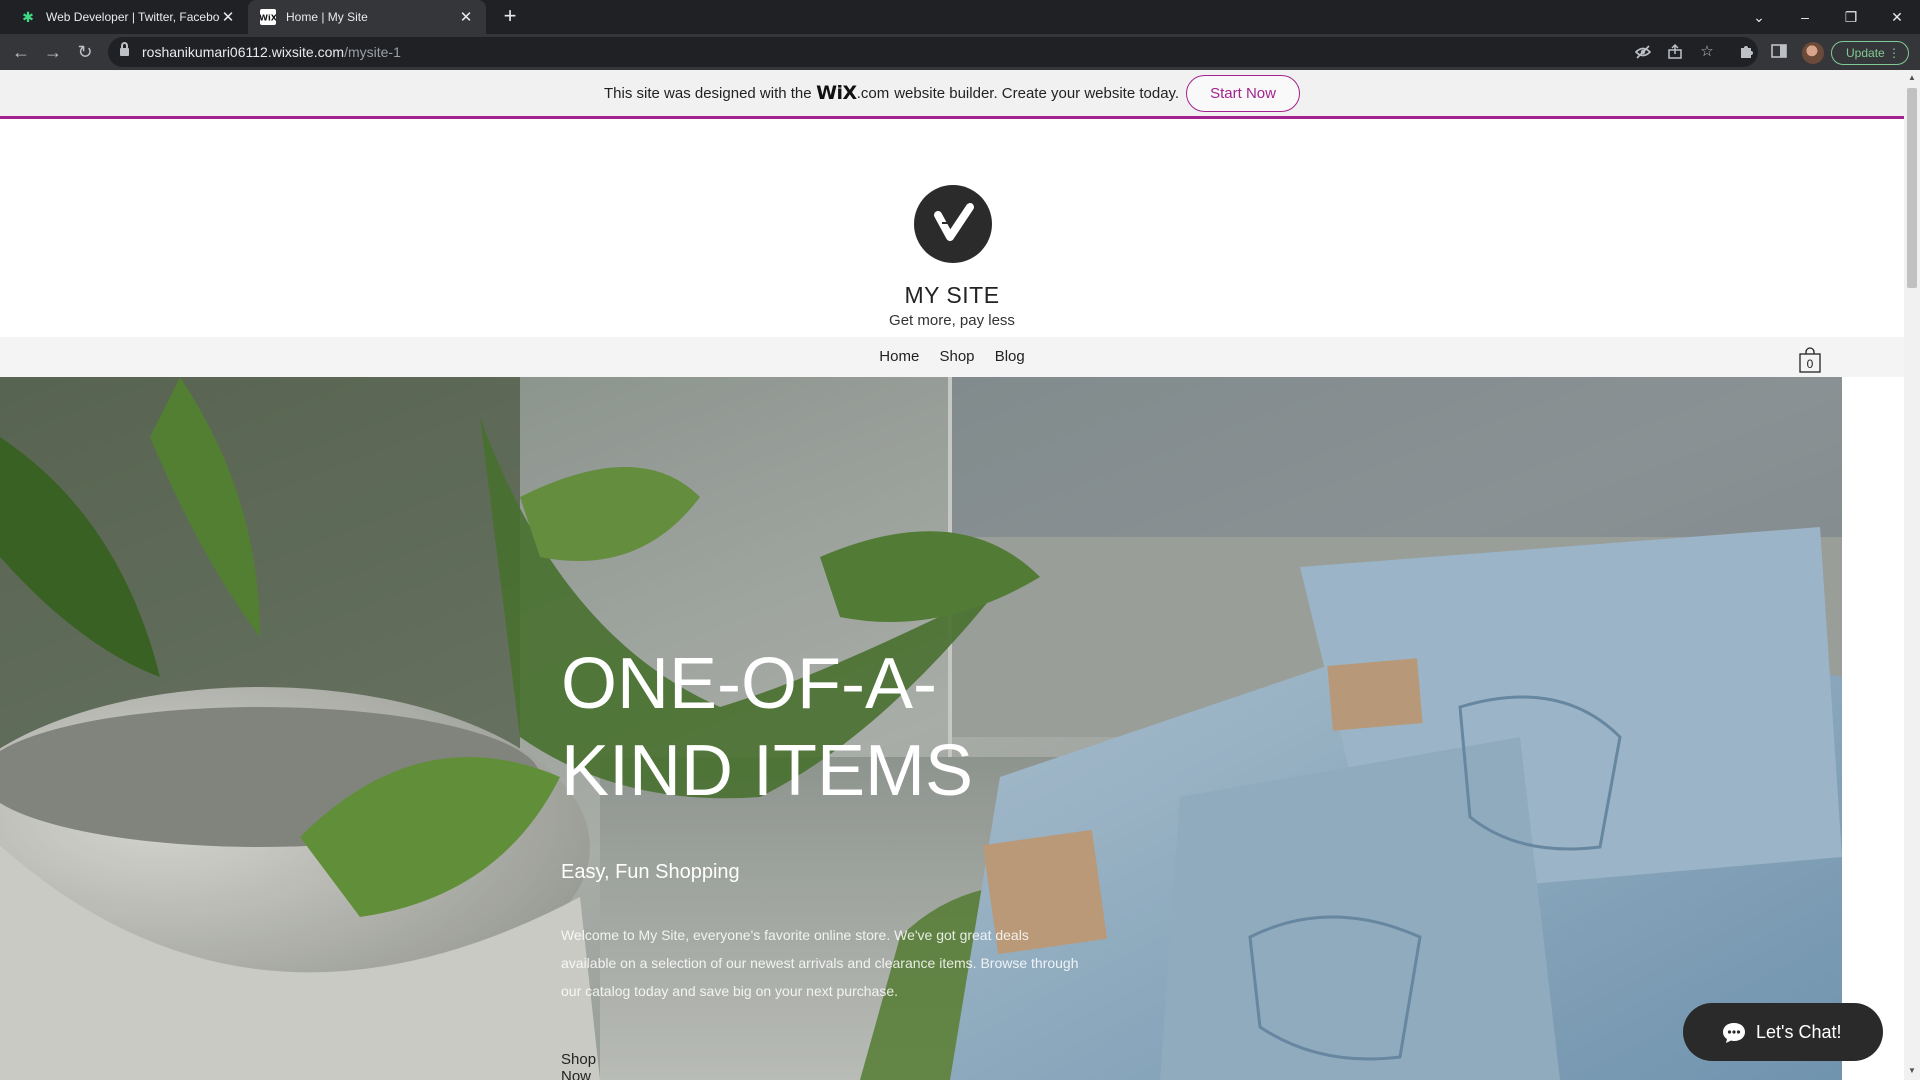 The image size is (1920, 1080). What do you see at coordinates (1810, 364) in the screenshot?
I see `cart-count: 0` at bounding box center [1810, 364].